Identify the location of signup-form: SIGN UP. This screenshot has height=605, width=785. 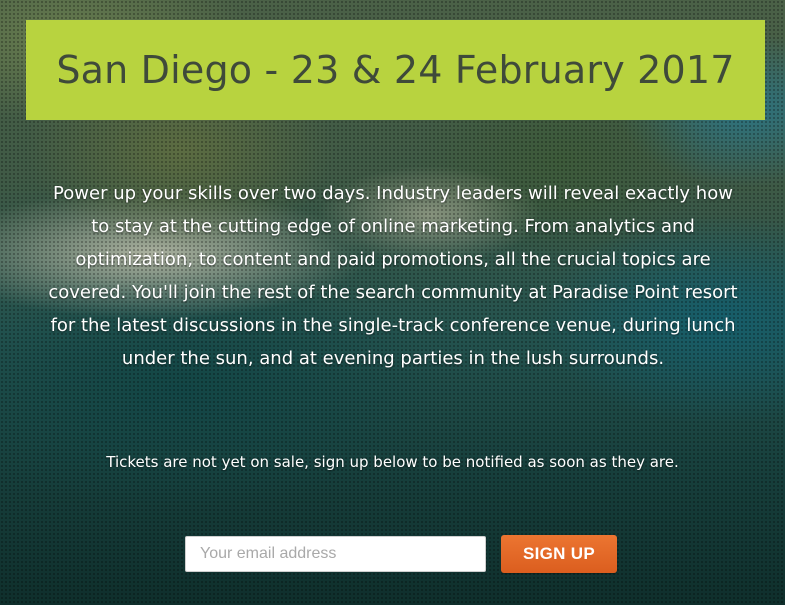
(401, 554).